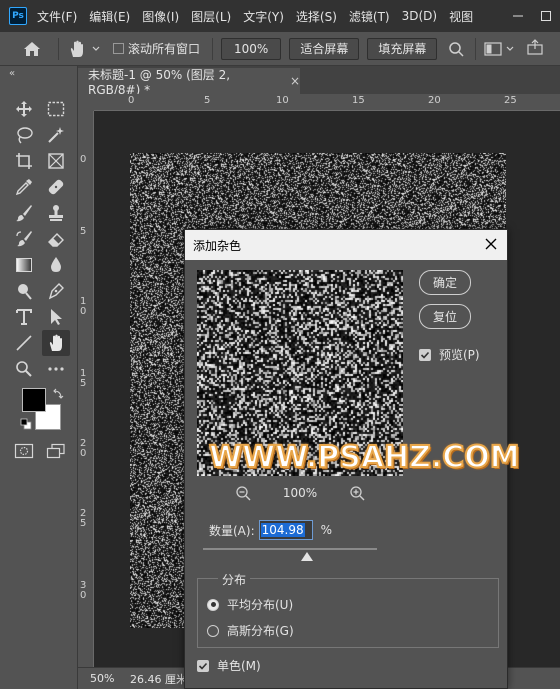 Image resolution: width=560 pixels, height=689 pixels. I want to click on arrow-pointer-icon, so click(56, 317).